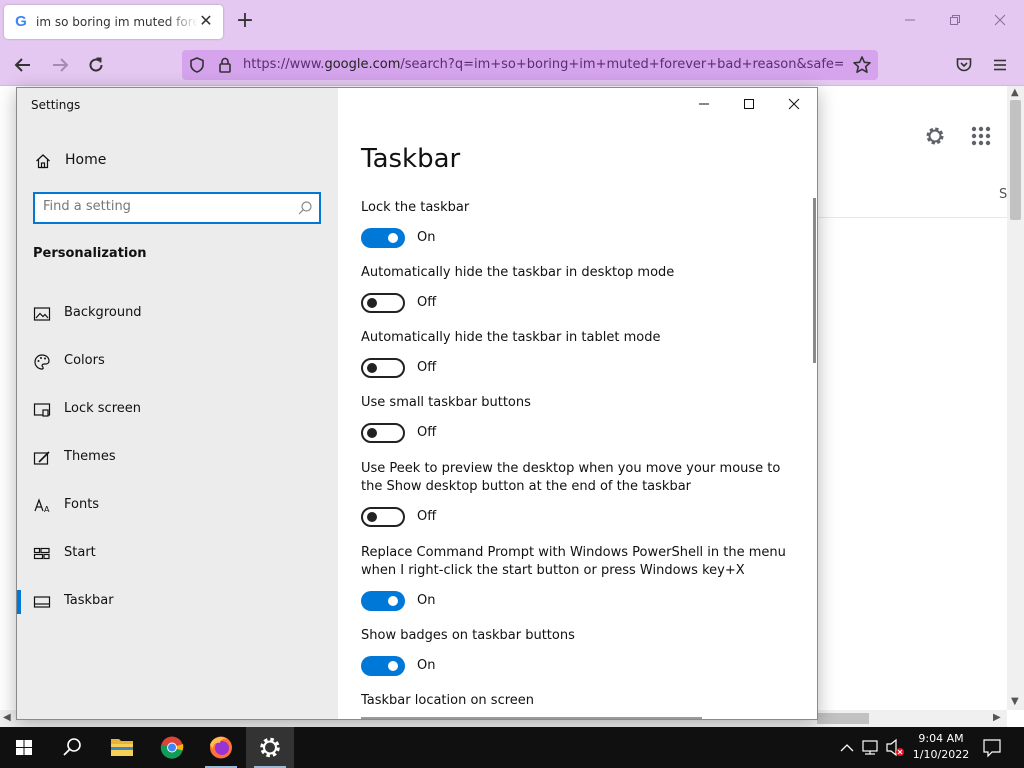  Describe the element at coordinates (1015, 92) in the screenshot. I see `scroll-up-icon: ▲` at that location.